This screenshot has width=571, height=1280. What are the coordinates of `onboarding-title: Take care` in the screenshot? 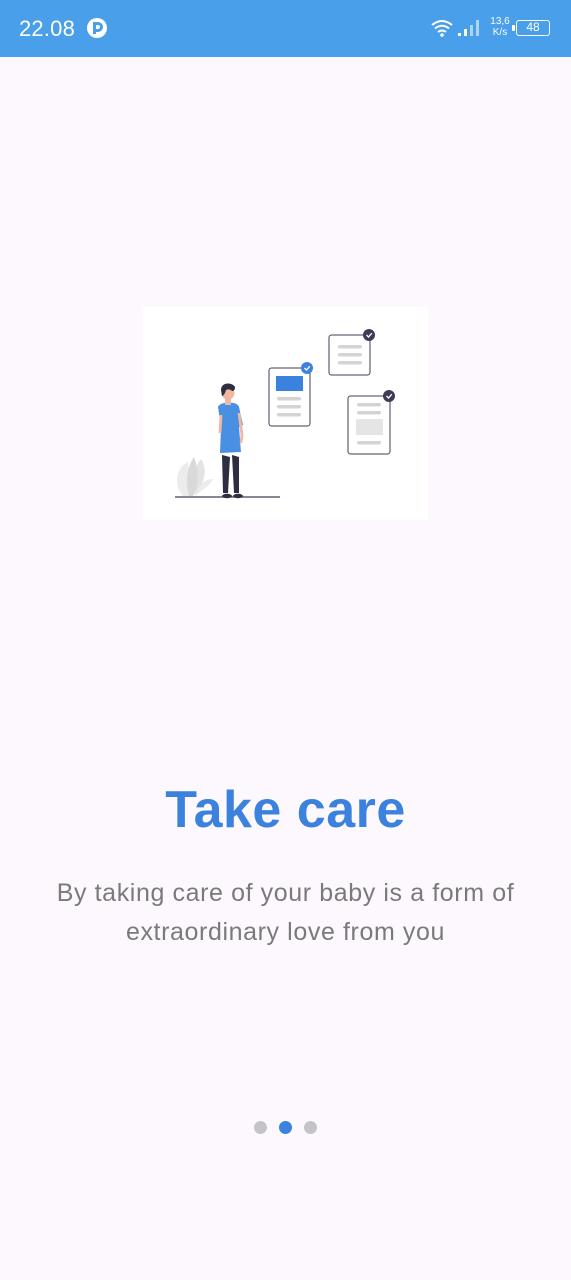 It's located at (285, 810).